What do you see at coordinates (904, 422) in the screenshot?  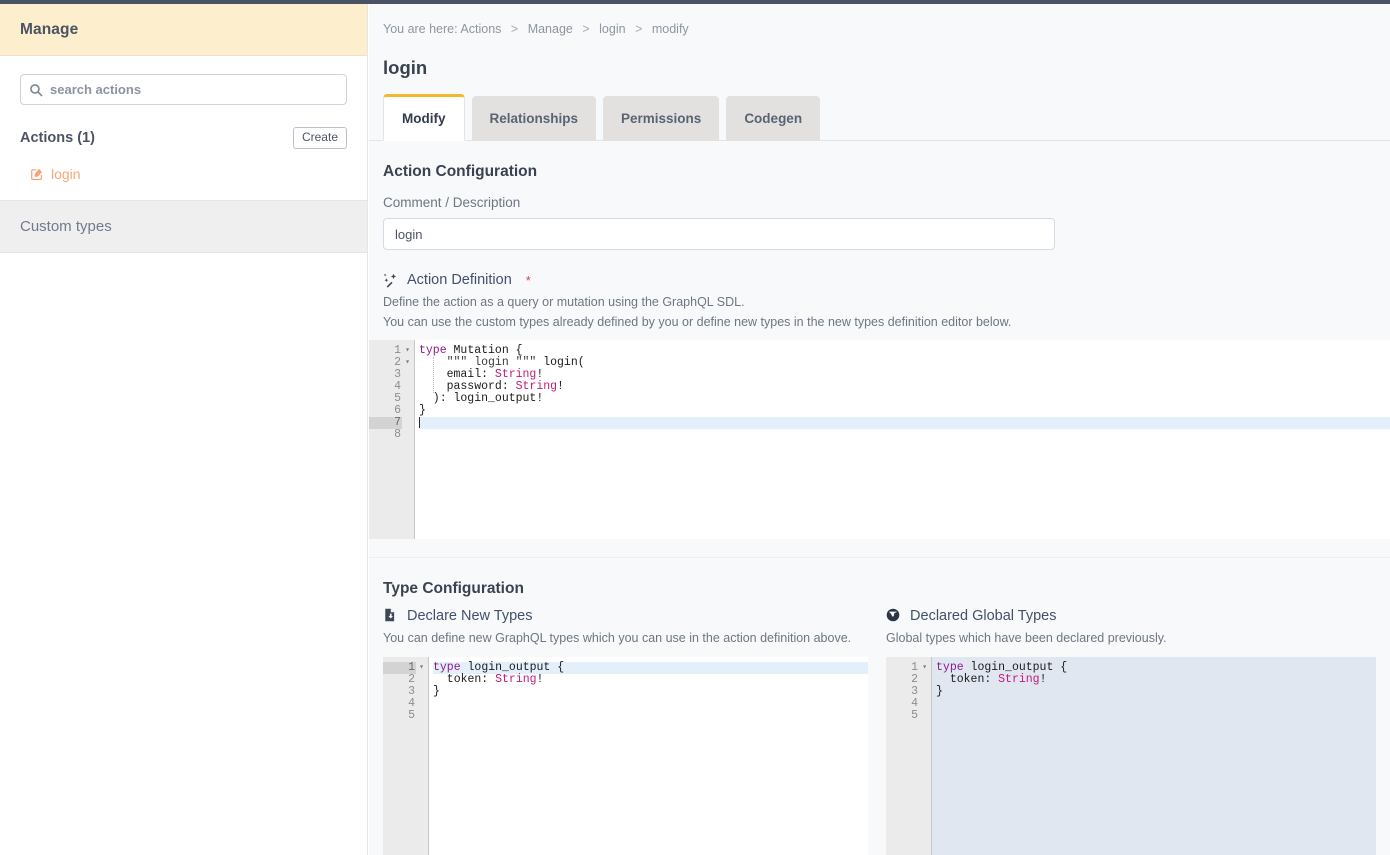 I see `code-line` at bounding box center [904, 422].